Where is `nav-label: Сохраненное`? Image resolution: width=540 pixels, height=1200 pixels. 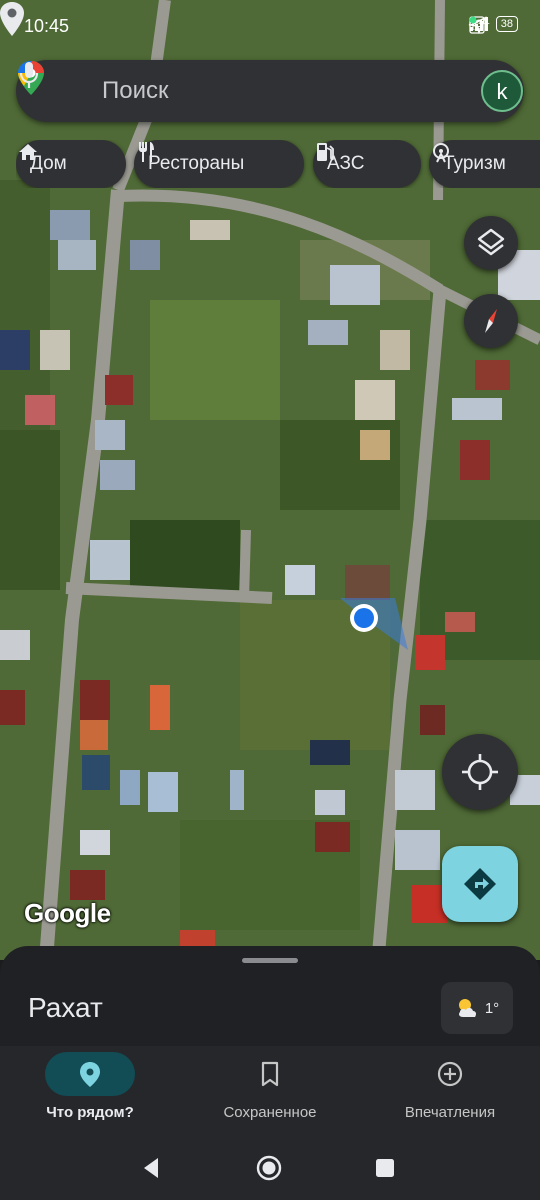
nav-label: Сохраненное is located at coordinates (270, 1112).